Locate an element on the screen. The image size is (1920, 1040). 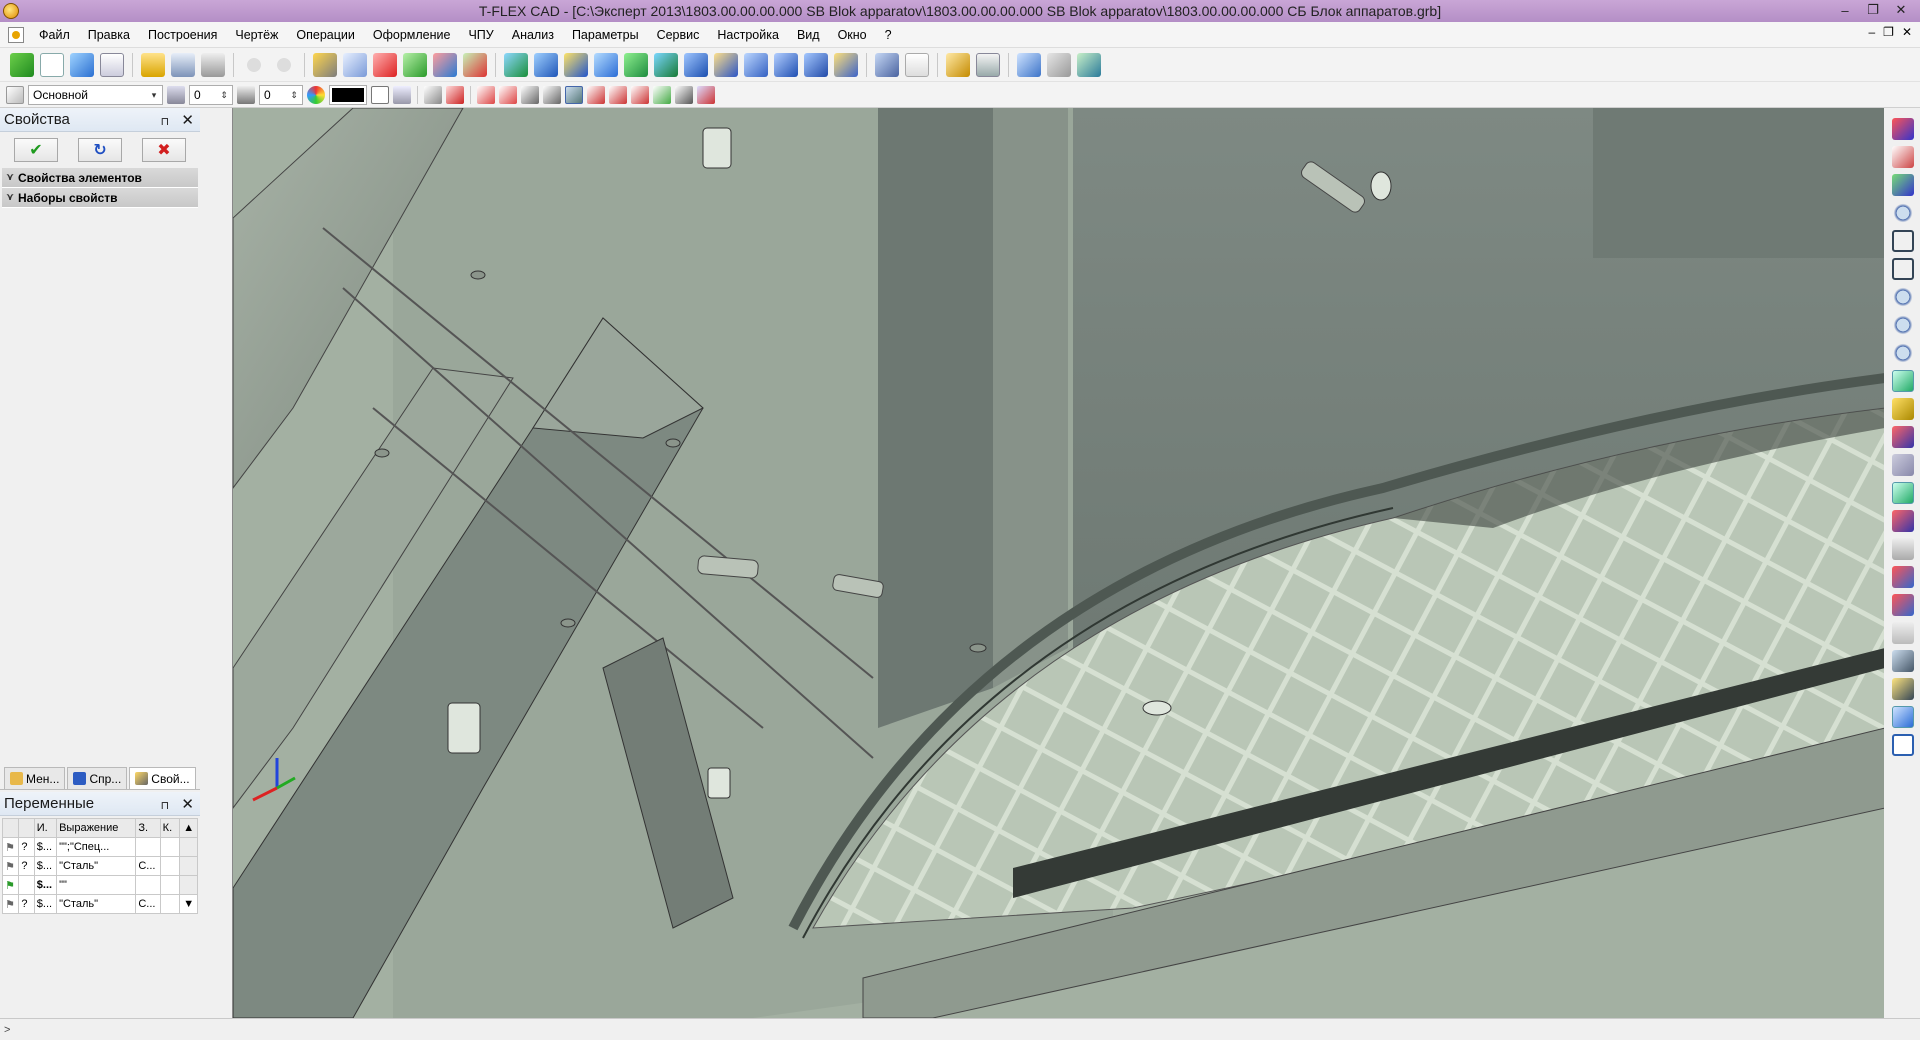
ok-button: ✔ is located at coordinates (36, 150).